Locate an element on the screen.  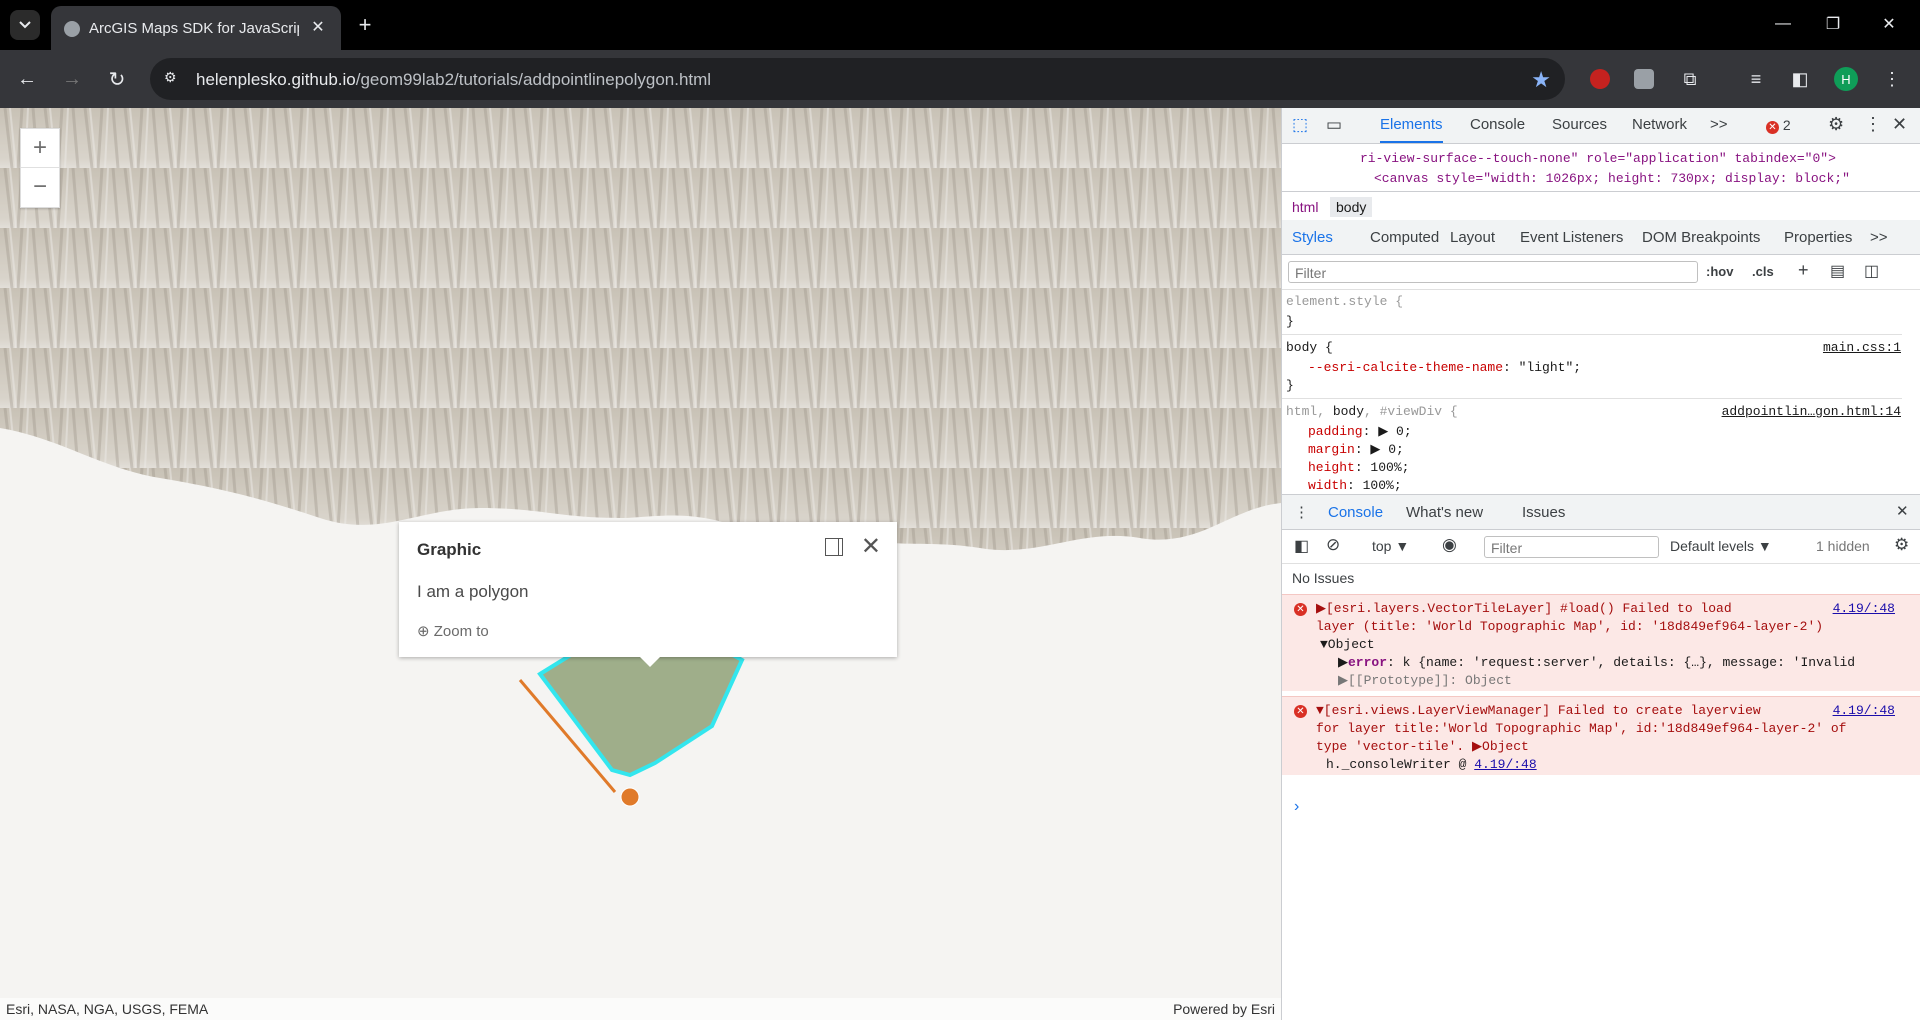
body-rule-source: main.css:1 is located at coordinates (1862, 347).